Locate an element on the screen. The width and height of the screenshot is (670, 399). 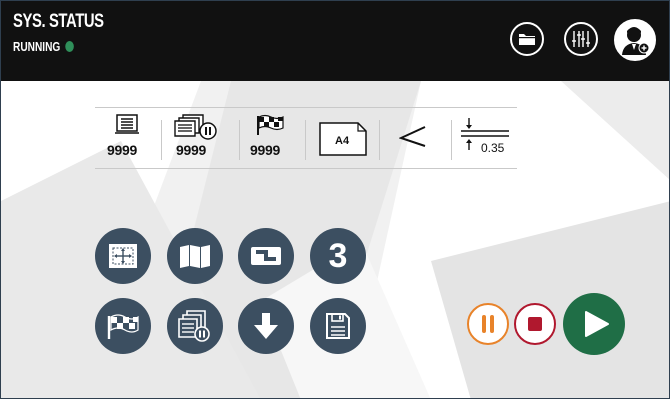
pause-icon is located at coordinates (488, 324).